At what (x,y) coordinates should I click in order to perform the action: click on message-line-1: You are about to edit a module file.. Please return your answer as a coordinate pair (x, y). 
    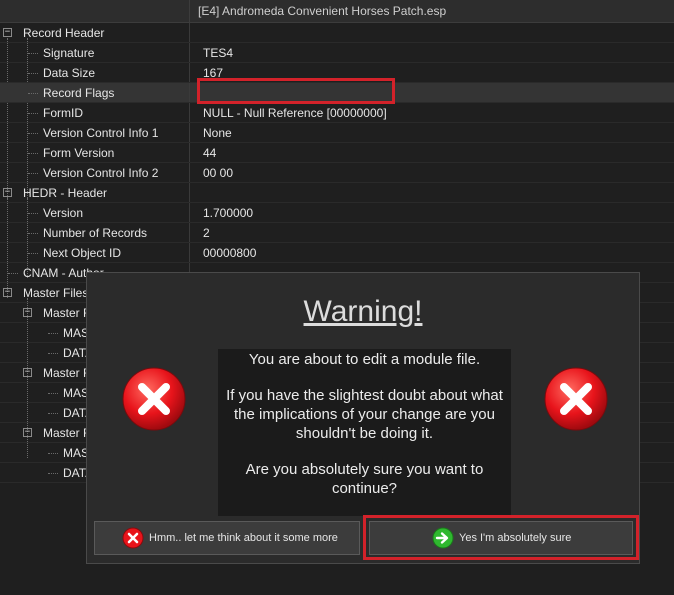
    Looking at the image, I should click on (364, 359).